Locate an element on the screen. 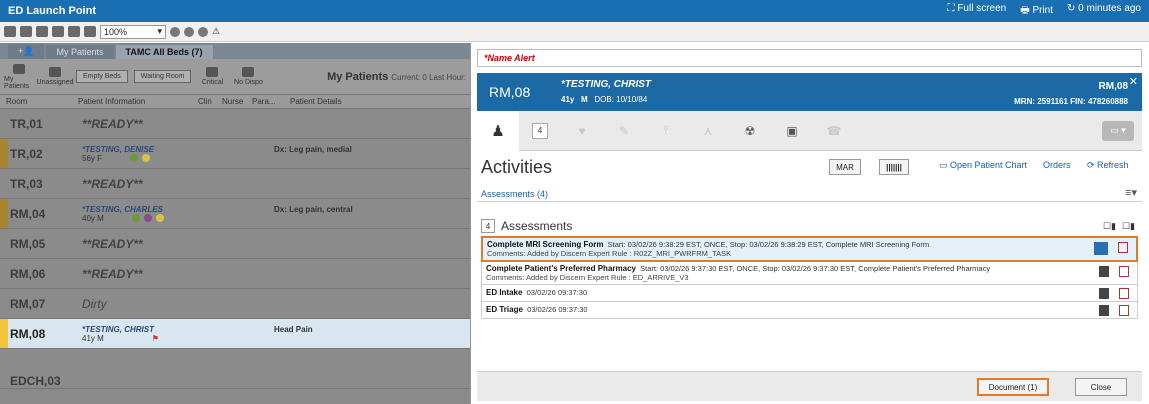 This screenshot has height=404, width=1149. hourglass-icon is located at coordinates (248, 72).